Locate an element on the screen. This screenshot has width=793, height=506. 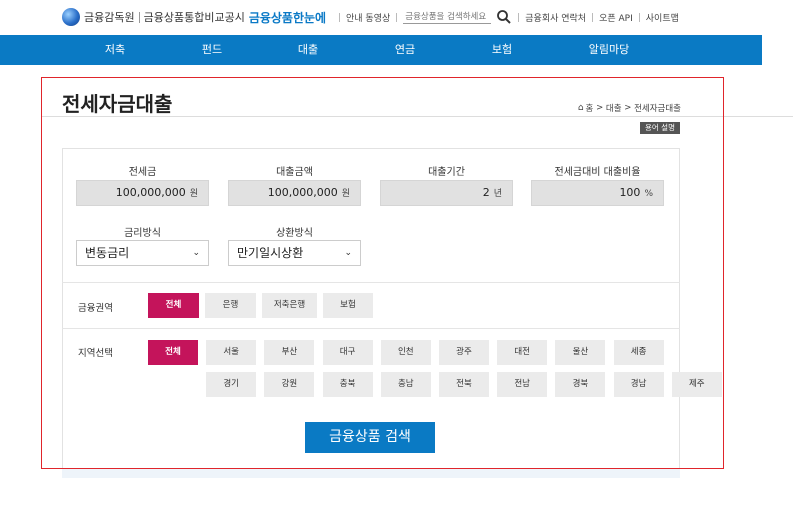
region-chip: 전남 is located at coordinates (522, 384).